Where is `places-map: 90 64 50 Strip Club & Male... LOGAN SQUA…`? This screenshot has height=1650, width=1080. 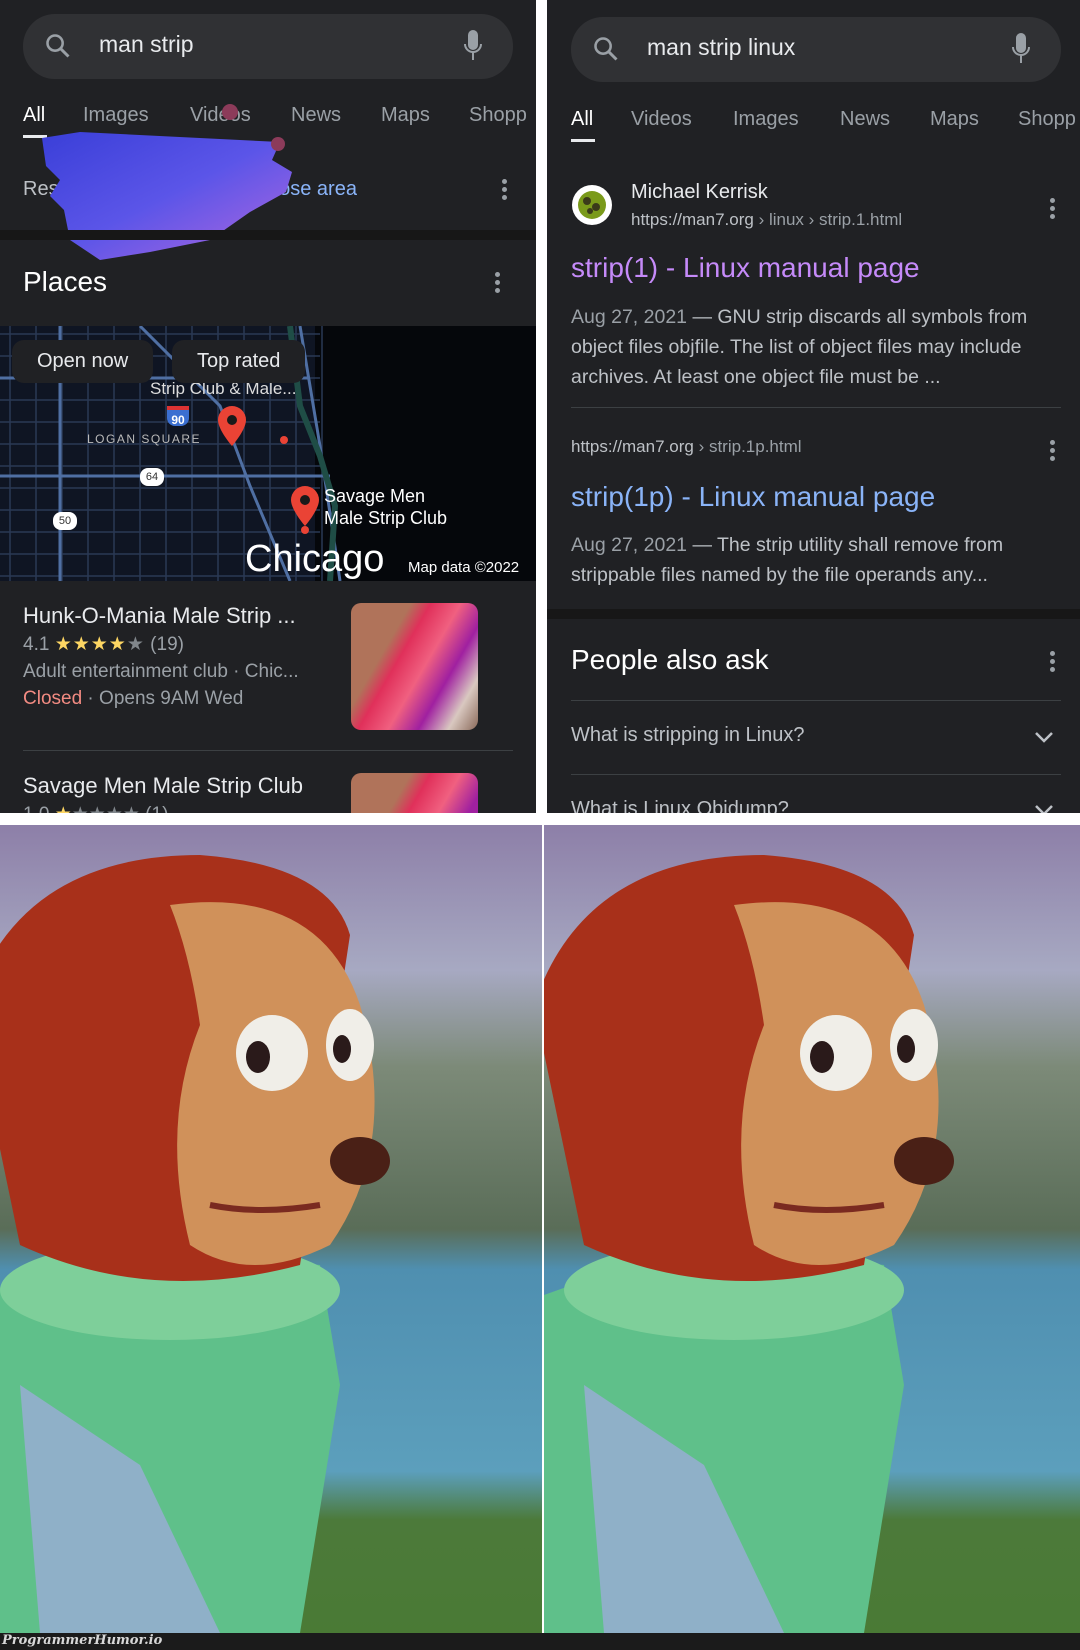 places-map: 90 64 50 Strip Club & Male... LOGAN SQUA… is located at coordinates (268, 453).